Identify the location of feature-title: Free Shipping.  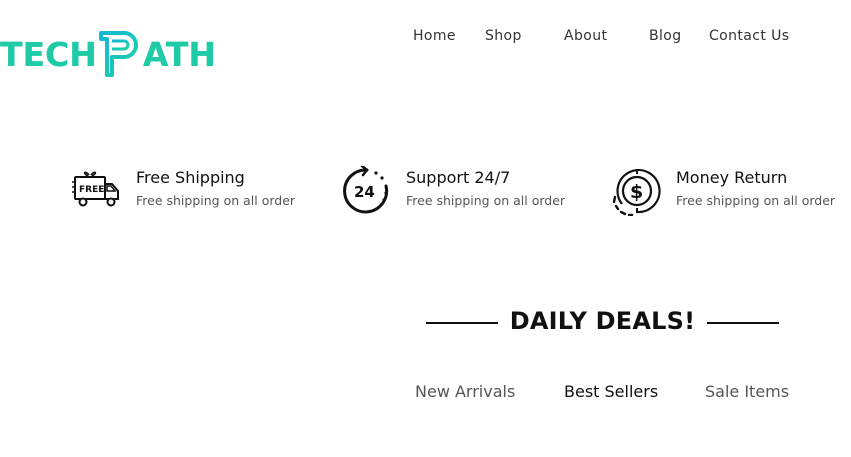
(190, 177).